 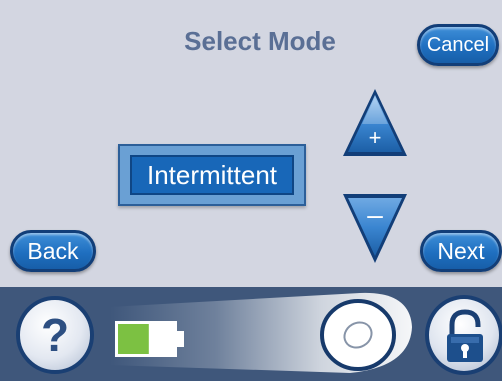 I want to click on next-button: Next, so click(x=461, y=251).